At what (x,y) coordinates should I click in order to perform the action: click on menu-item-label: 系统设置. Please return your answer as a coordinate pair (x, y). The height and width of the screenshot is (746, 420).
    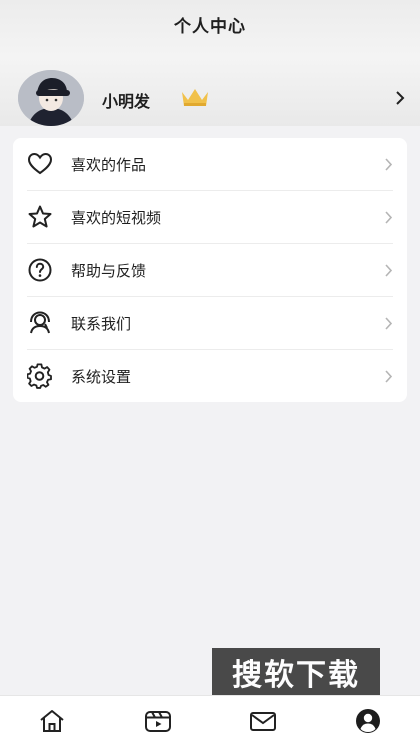
    Looking at the image, I should click on (101, 377).